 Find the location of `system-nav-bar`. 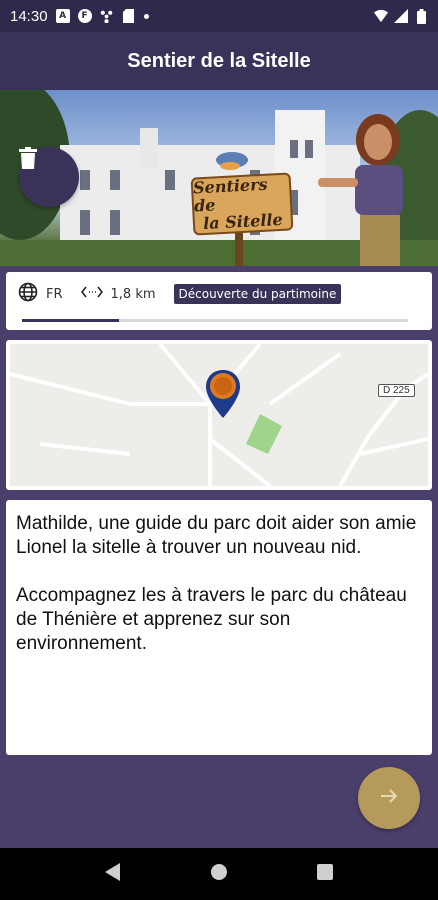

system-nav-bar is located at coordinates (219, 874).